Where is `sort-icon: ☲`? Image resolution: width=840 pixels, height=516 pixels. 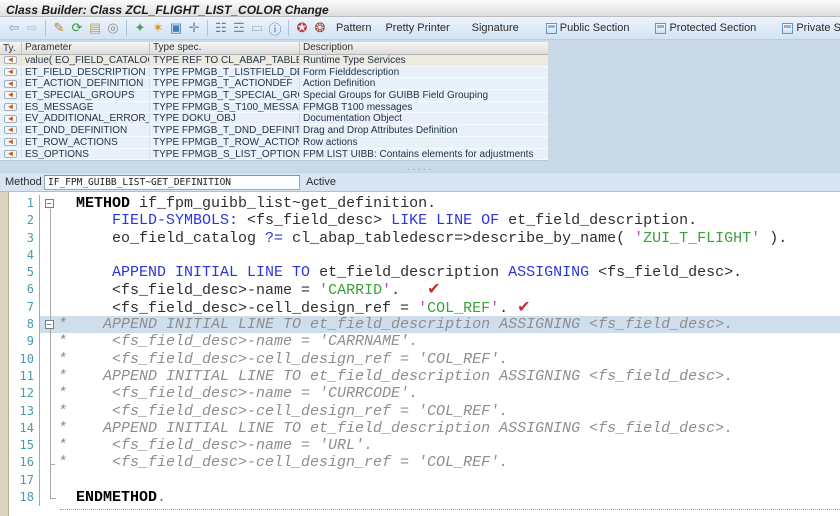
sort-icon: ☲ is located at coordinates (239, 28).